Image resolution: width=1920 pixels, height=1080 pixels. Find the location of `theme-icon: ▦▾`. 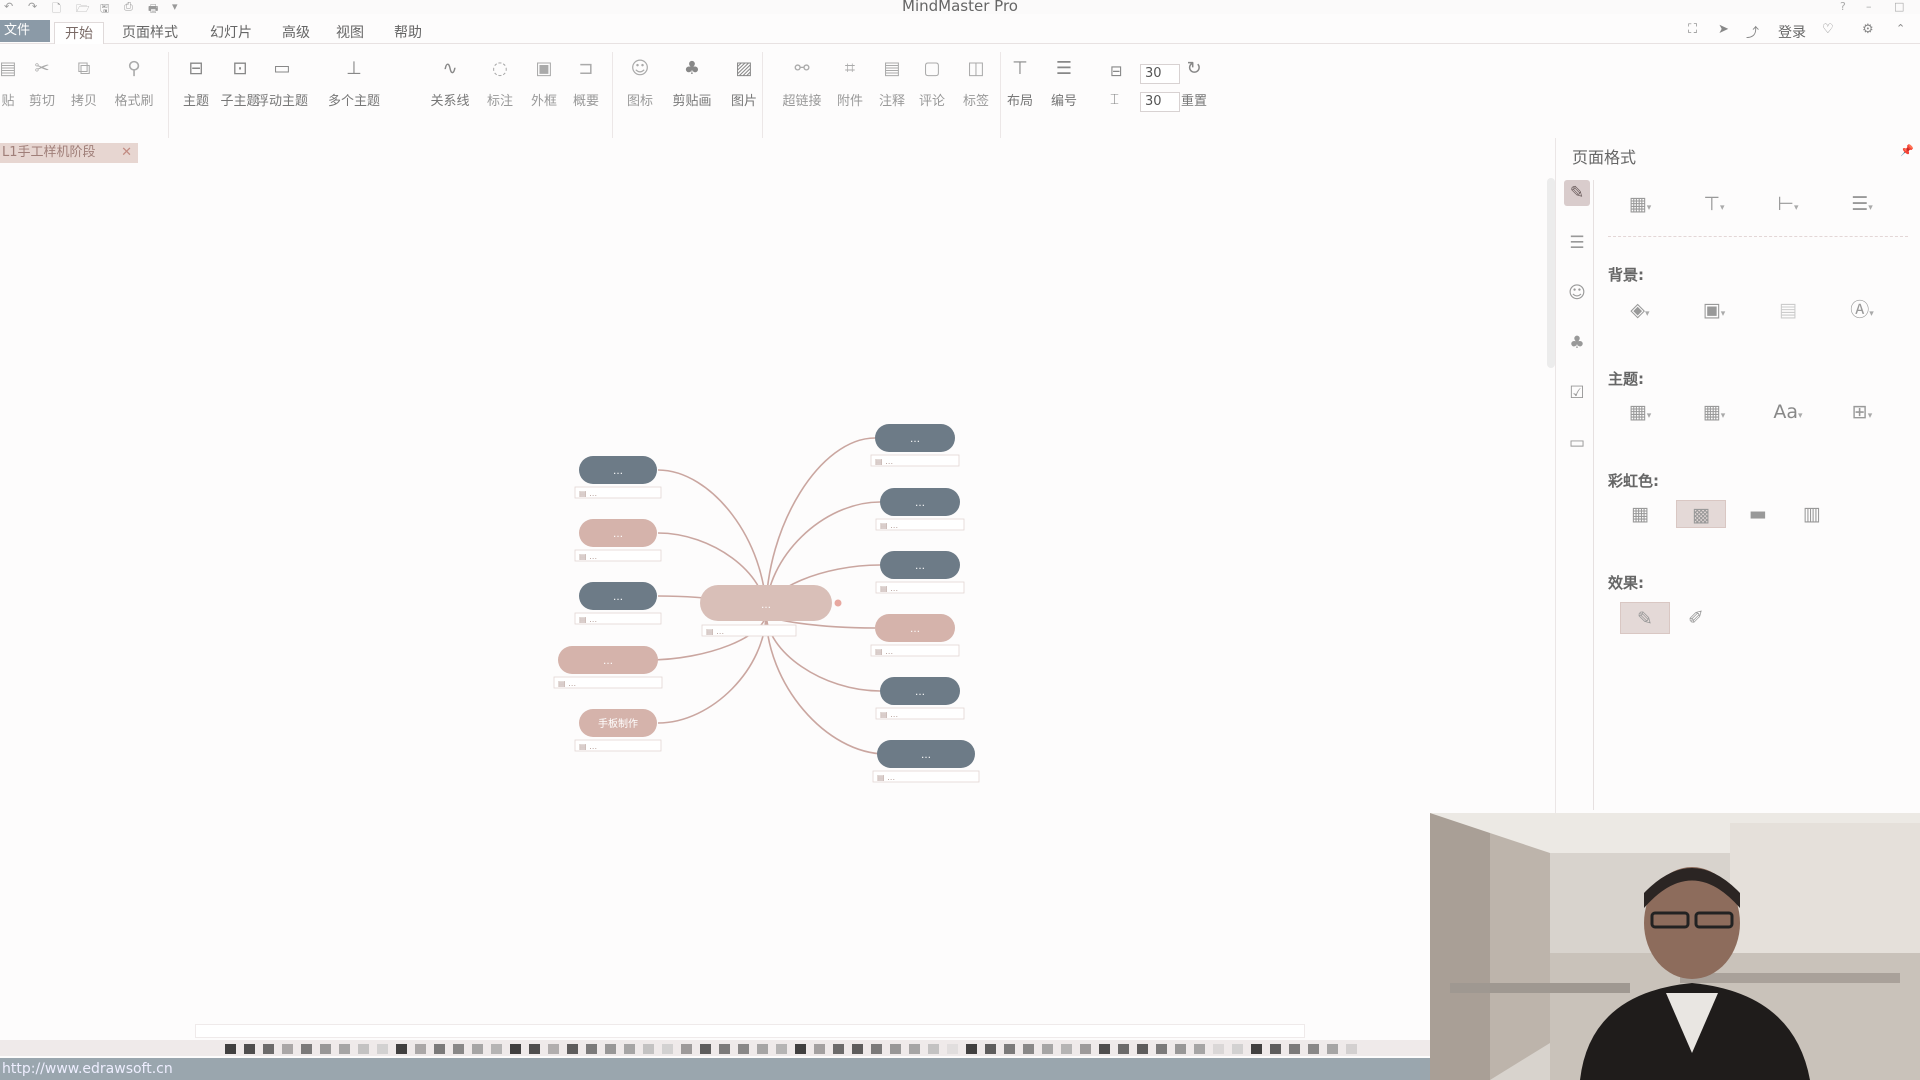

theme-icon: ▦▾ is located at coordinates (1640, 412).